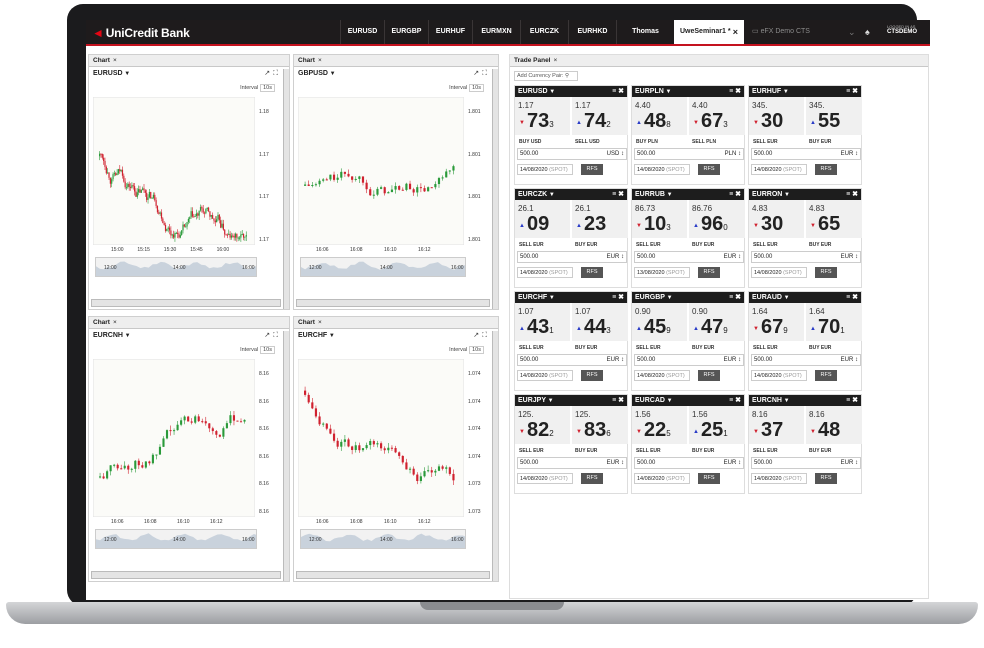 Image resolution: width=984 pixels, height=648 pixels. What do you see at coordinates (532, 297) in the screenshot?
I see `pair-selector: EURCHF` at bounding box center [532, 297].